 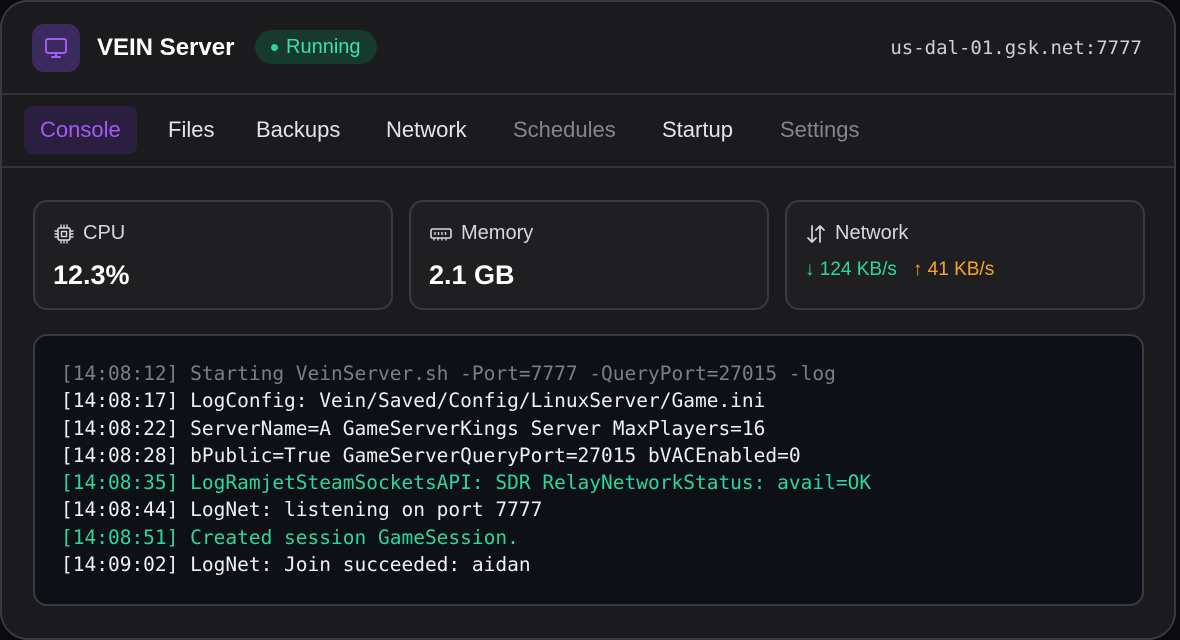 I want to click on log-line: [14:09:02] LogNet: Join succeeded: aidan, so click(x=296, y=565).